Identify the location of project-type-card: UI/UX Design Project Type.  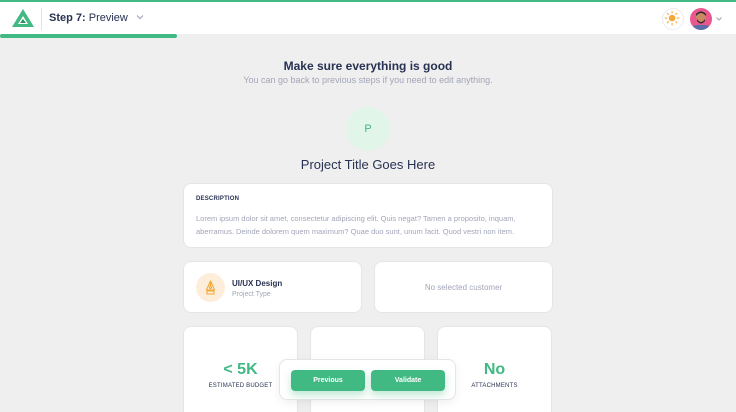
(272, 287).